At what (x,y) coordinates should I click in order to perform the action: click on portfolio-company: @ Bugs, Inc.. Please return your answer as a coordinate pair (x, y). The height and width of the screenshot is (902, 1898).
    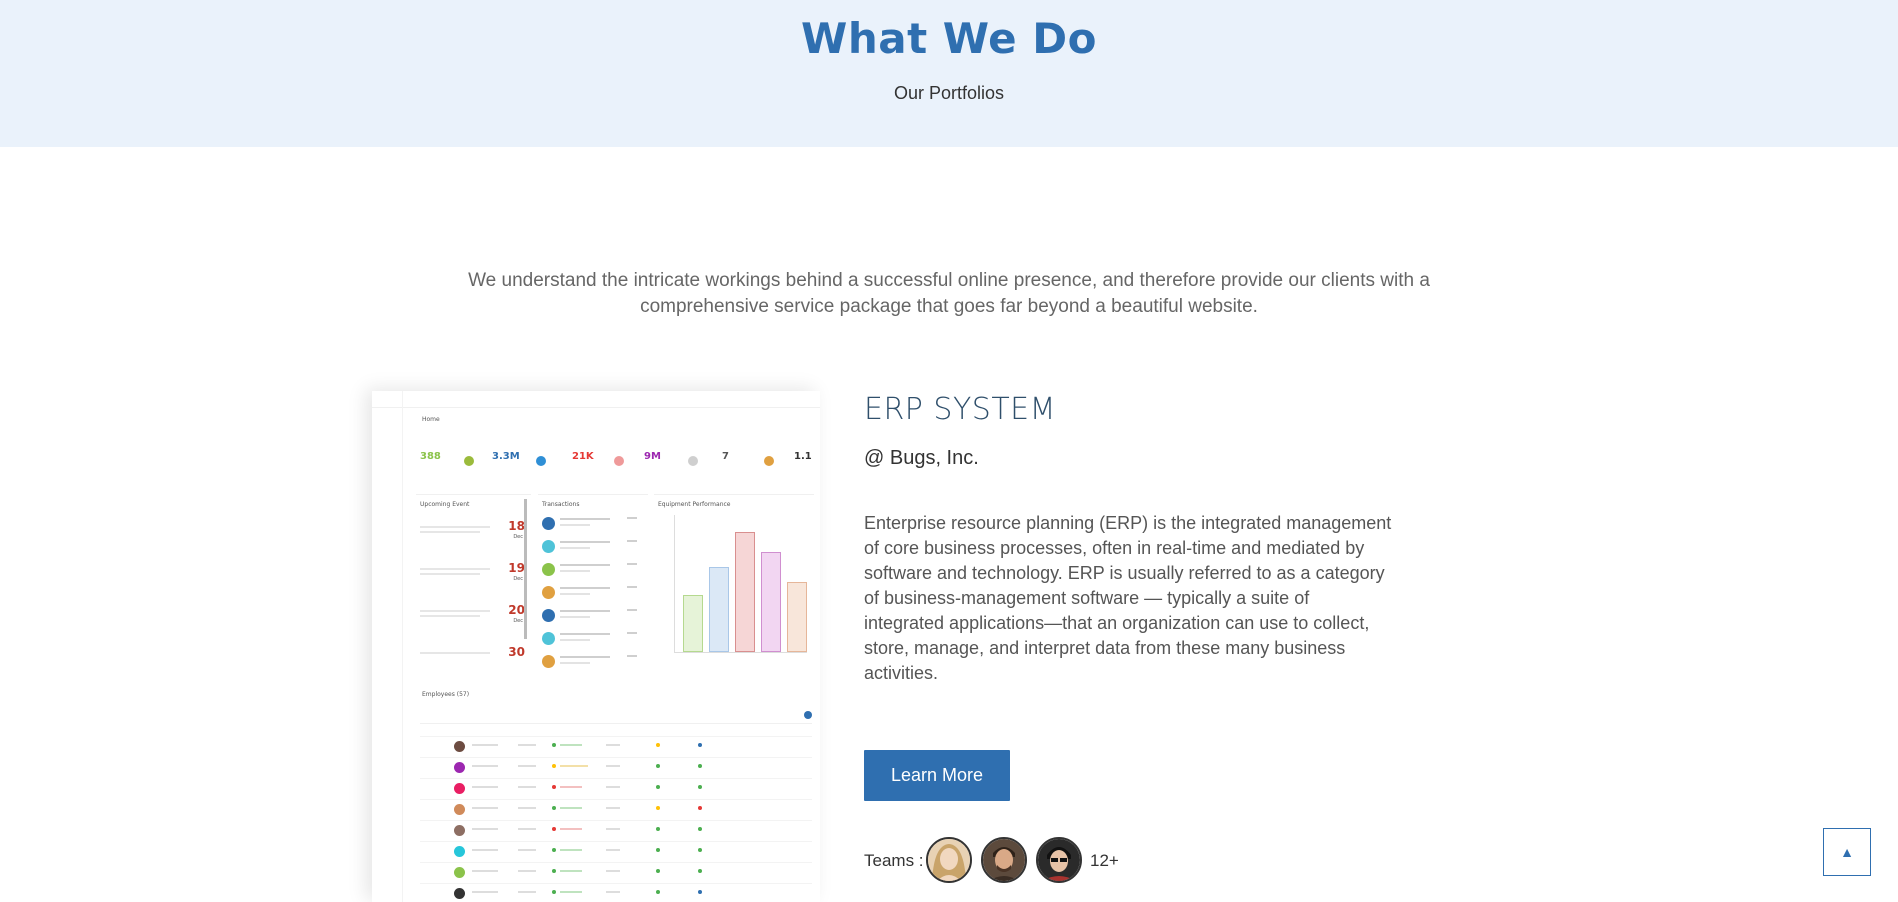
    Looking at the image, I should click on (921, 458).